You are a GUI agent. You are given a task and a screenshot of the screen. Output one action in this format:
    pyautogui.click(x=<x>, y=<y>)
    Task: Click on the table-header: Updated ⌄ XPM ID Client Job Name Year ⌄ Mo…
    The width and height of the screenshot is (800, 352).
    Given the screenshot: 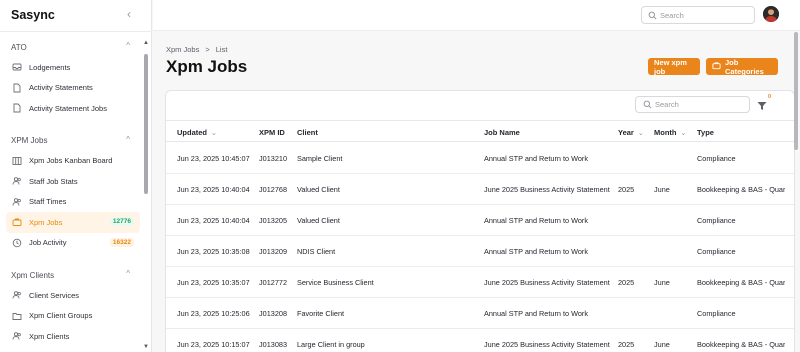 What is the action you would take?
    pyautogui.click(x=480, y=131)
    